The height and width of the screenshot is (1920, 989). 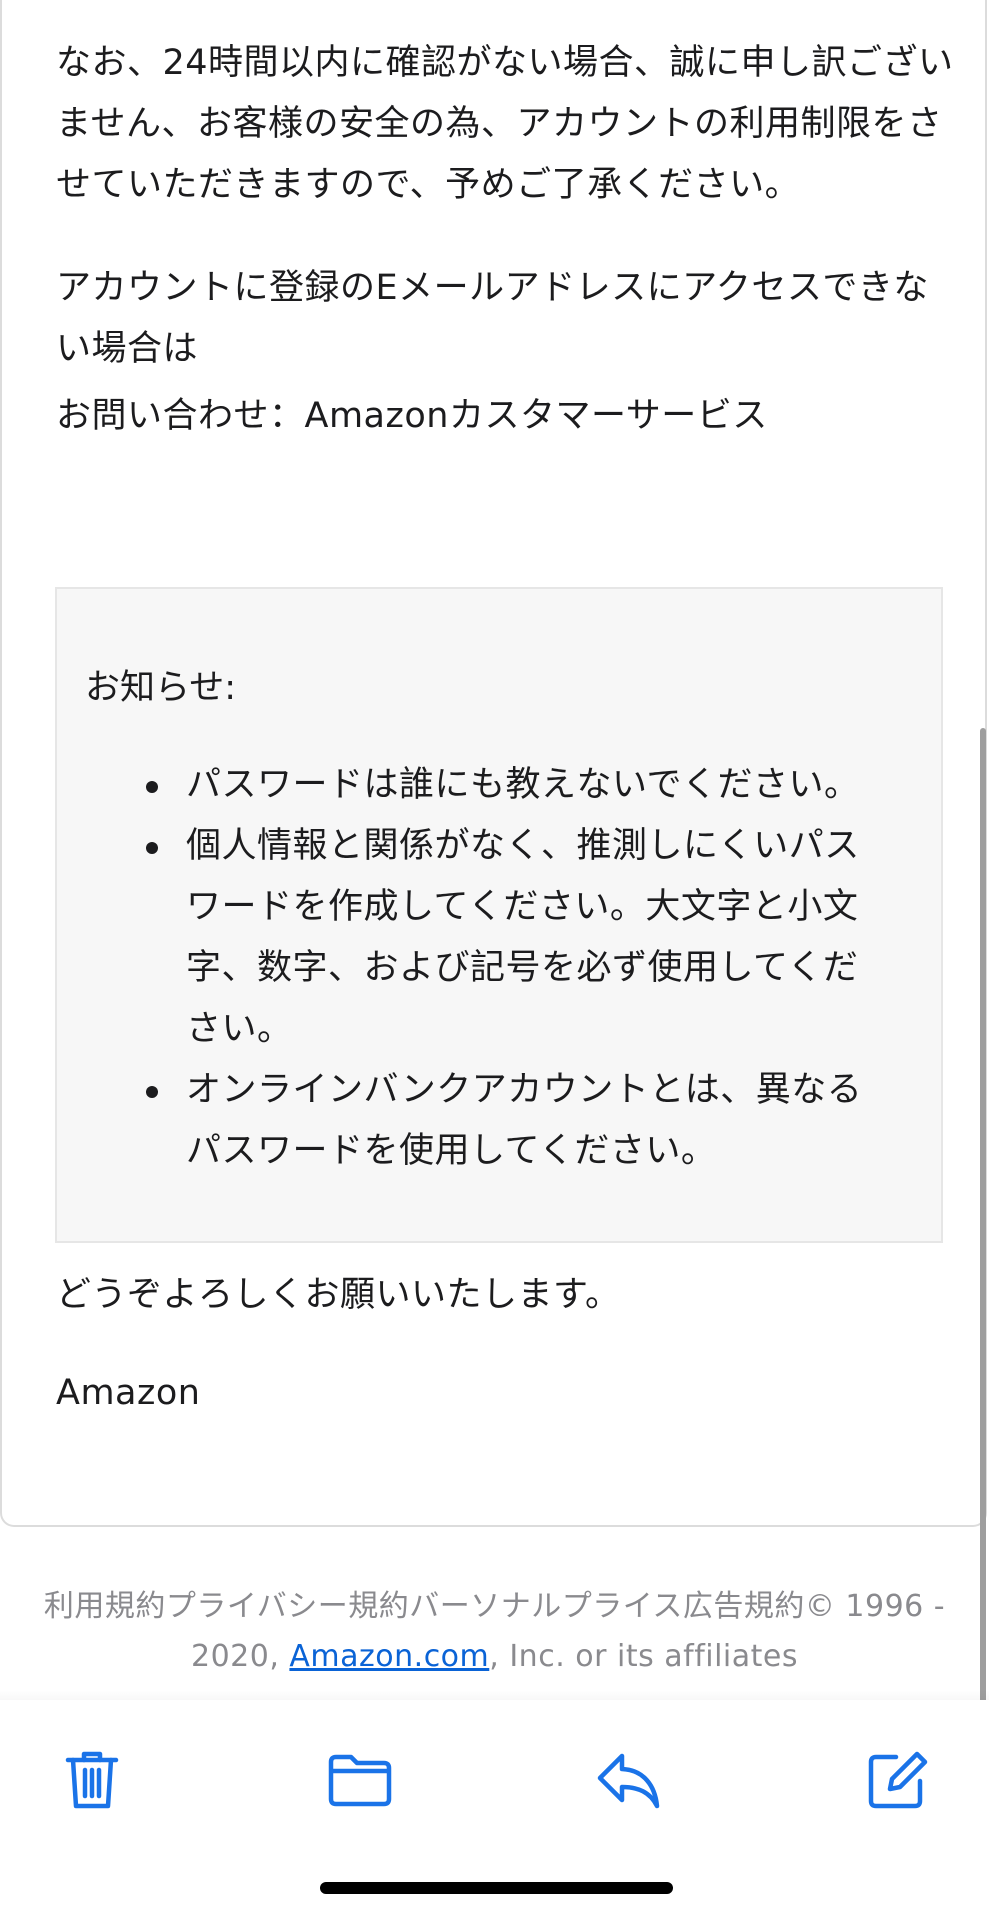 I want to click on home-indicator, so click(x=496, y=1888).